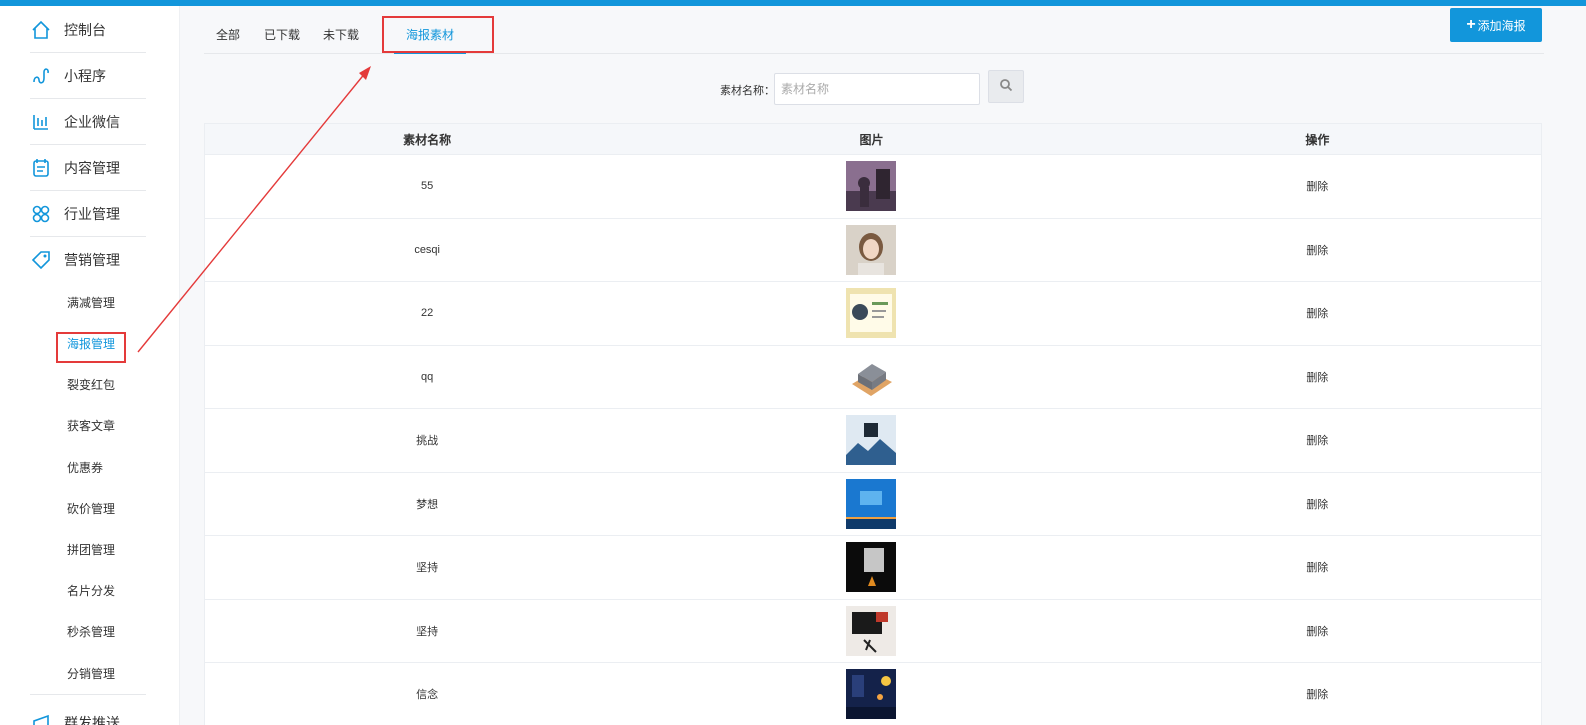 The width and height of the screenshot is (1586, 725). What do you see at coordinates (91, 509) in the screenshot?
I see `sidebar-subitem-bargain: 砍价管理` at bounding box center [91, 509].